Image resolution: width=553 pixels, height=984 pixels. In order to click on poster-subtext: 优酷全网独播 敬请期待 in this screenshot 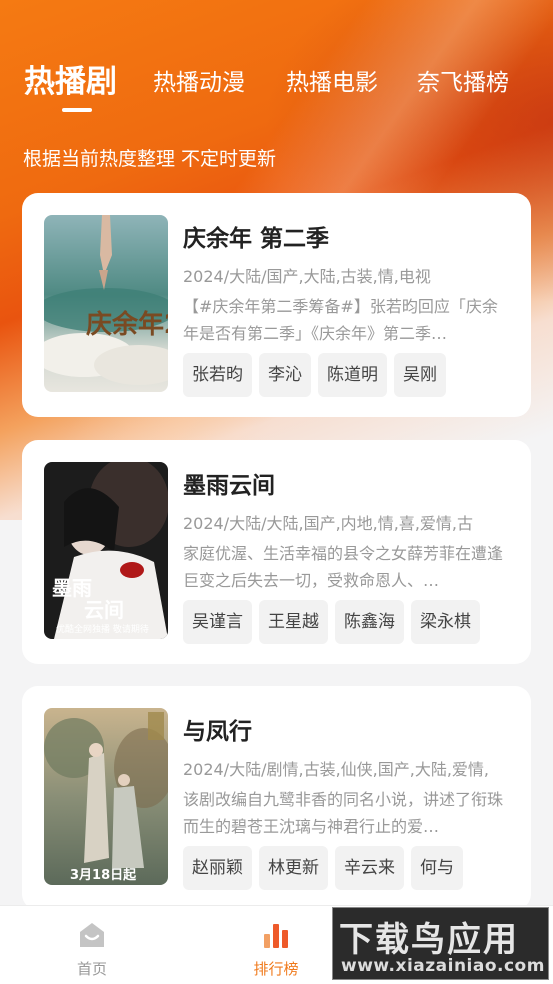, I will do `click(102, 629)`.